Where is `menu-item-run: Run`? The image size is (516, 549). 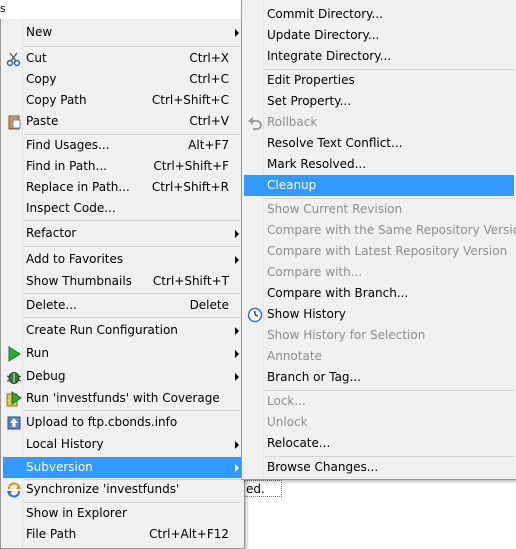
menu-item-run: Run is located at coordinates (122, 353).